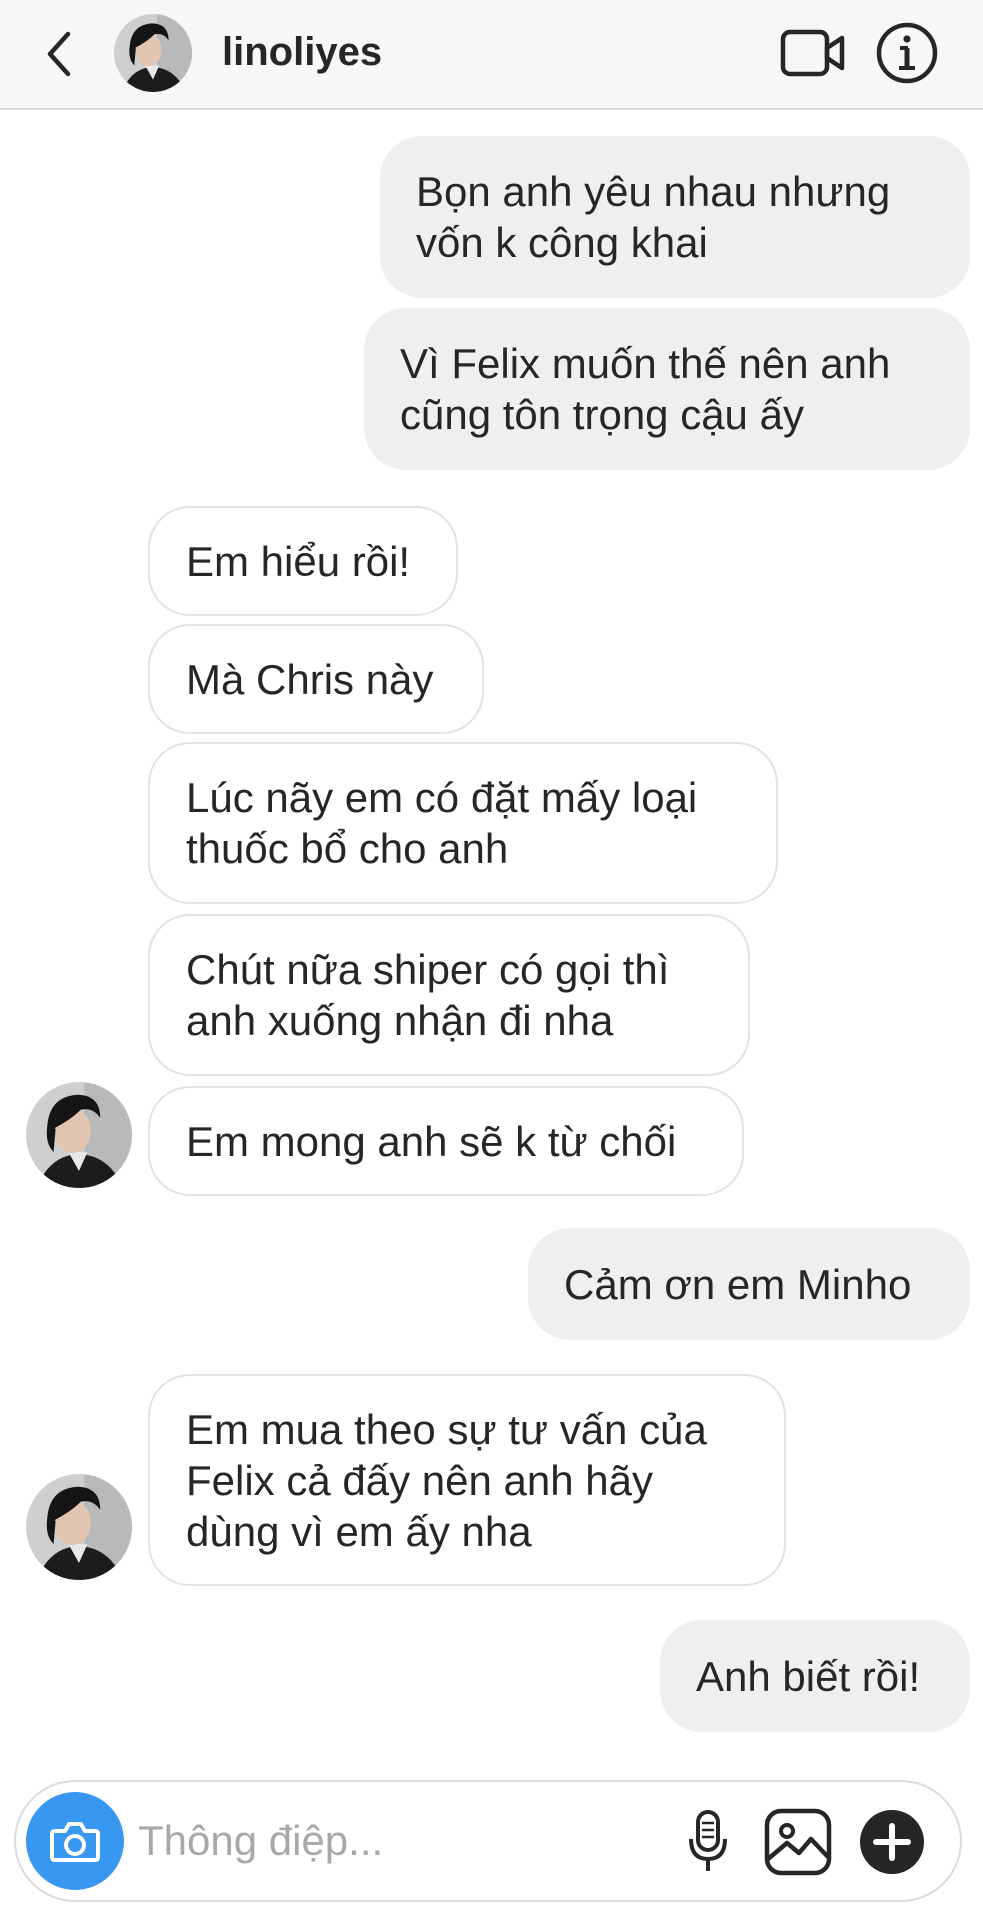 The image size is (983, 1920). I want to click on gallery-button, so click(798, 1842).